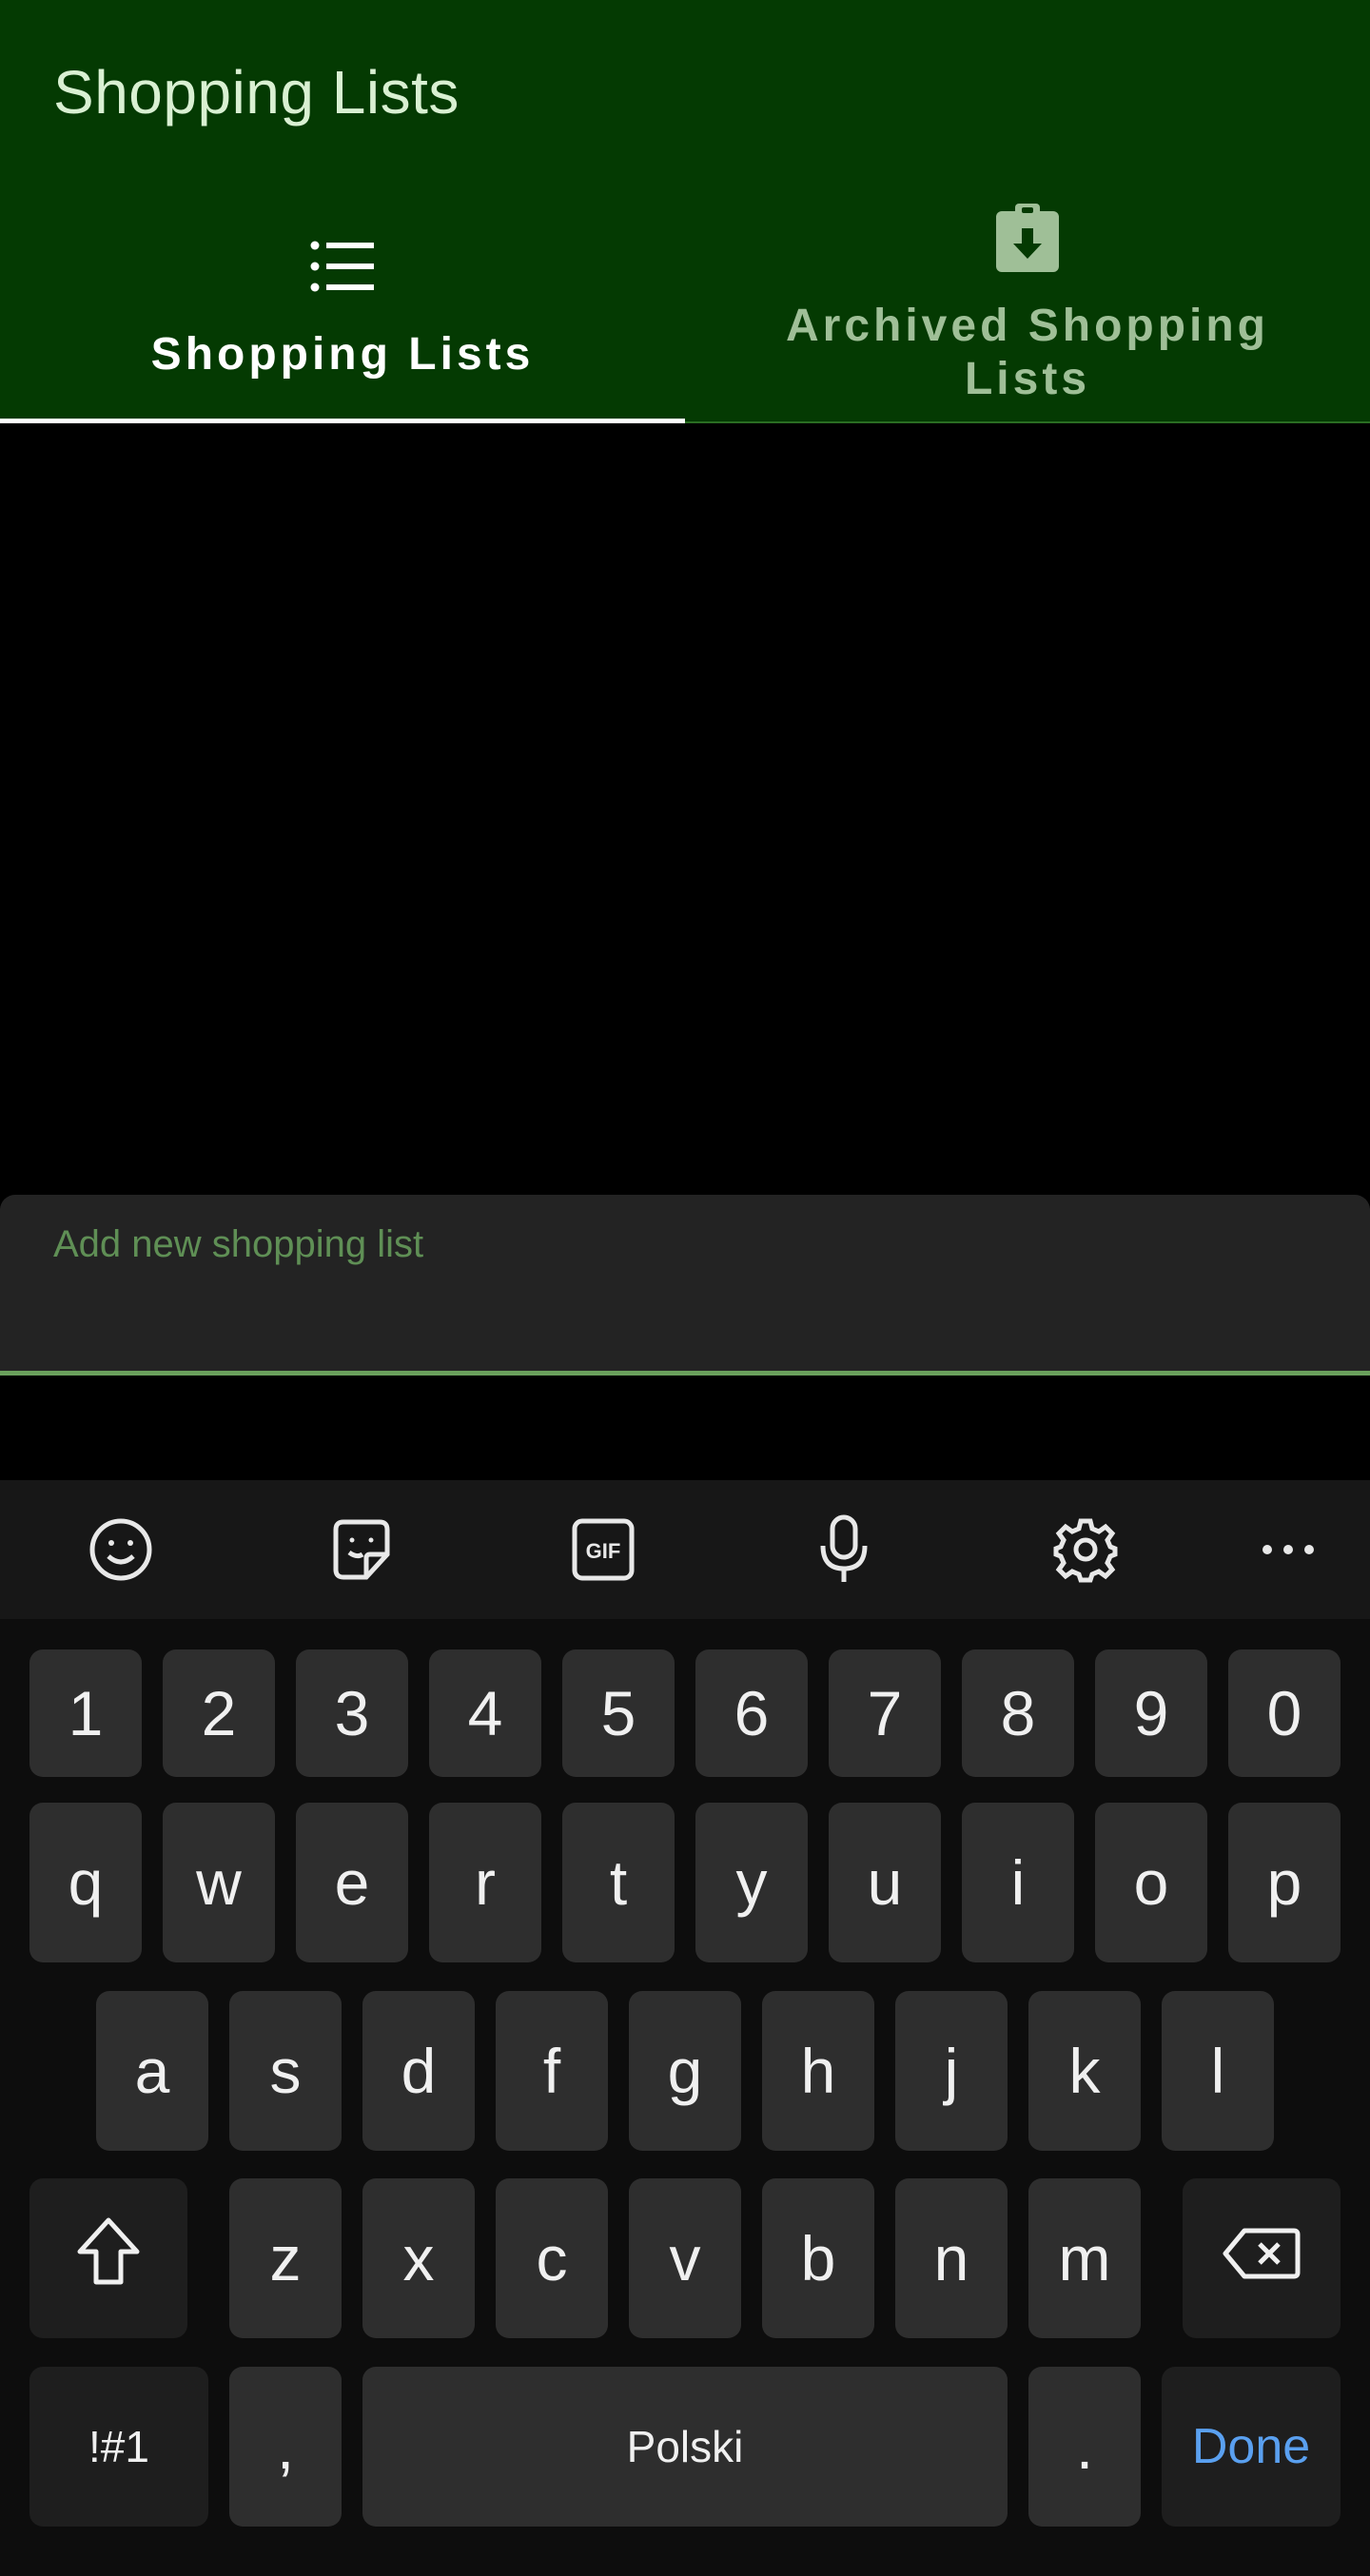 The width and height of the screenshot is (1370, 2576). I want to click on key-3: 3, so click(352, 1713).